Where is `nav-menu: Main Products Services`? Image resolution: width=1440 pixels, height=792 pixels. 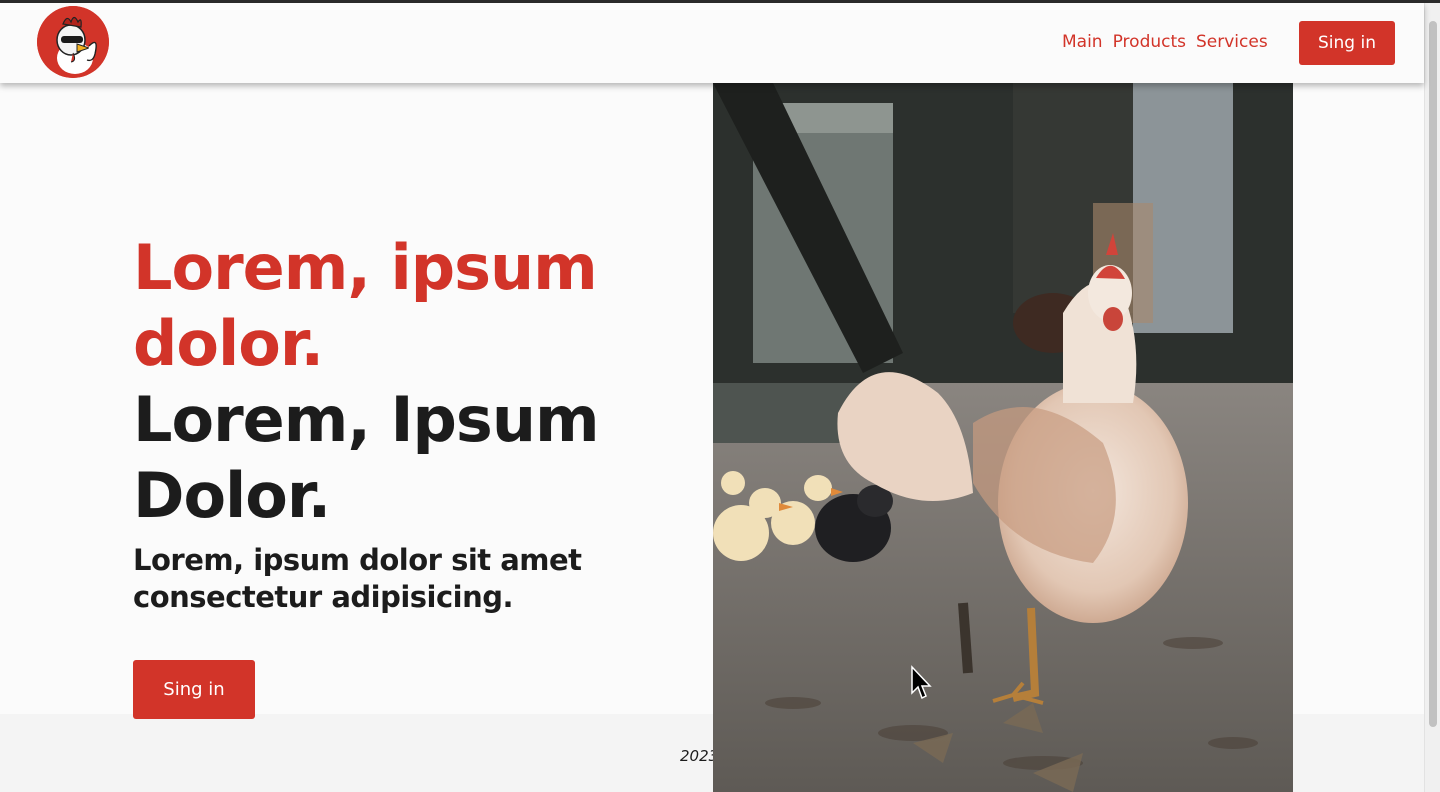 nav-menu: Main Products Services is located at coordinates (1165, 42).